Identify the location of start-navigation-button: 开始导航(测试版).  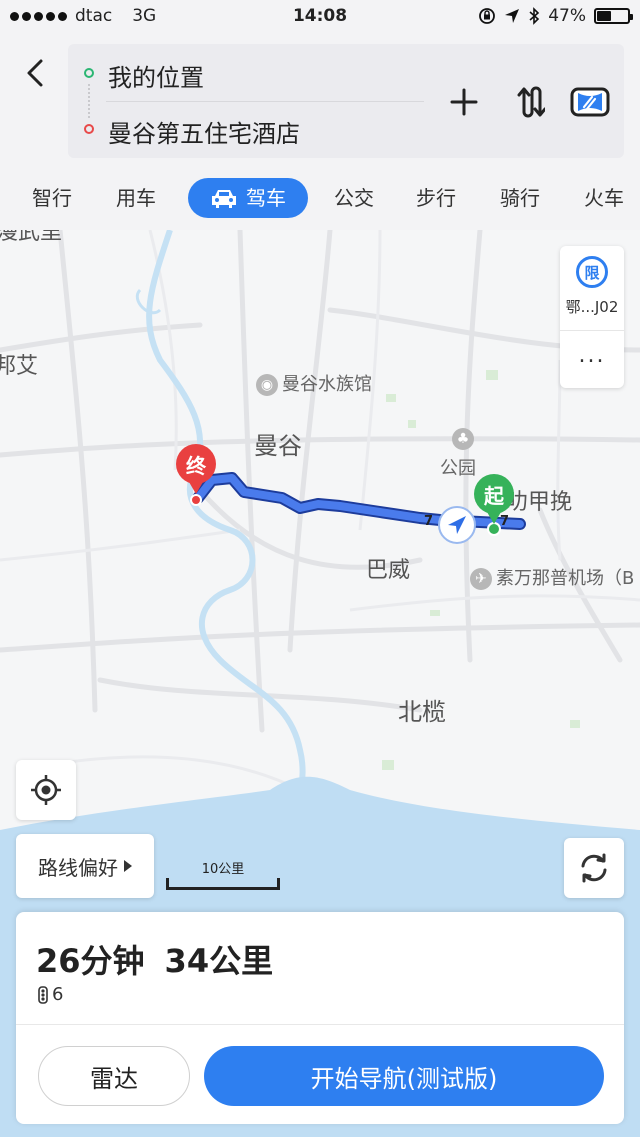
(404, 1076).